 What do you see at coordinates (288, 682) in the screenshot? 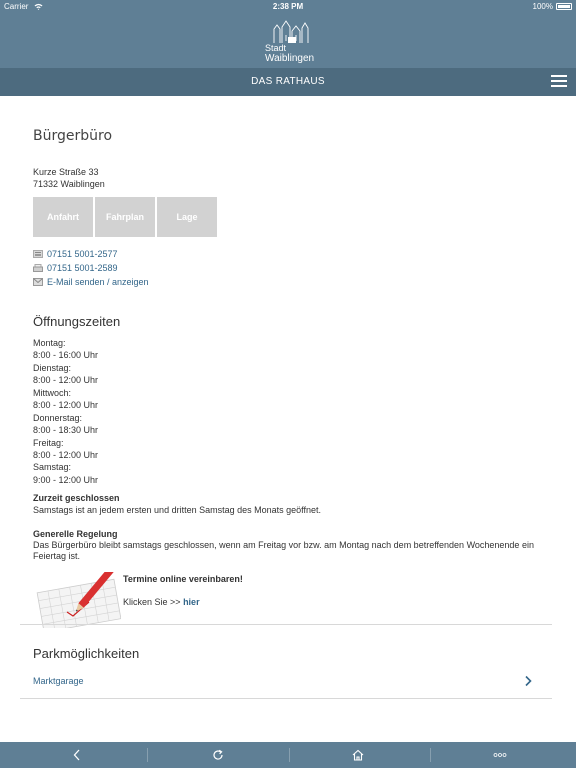
I see `parking-item-marktgarage: Marktgarage` at bounding box center [288, 682].